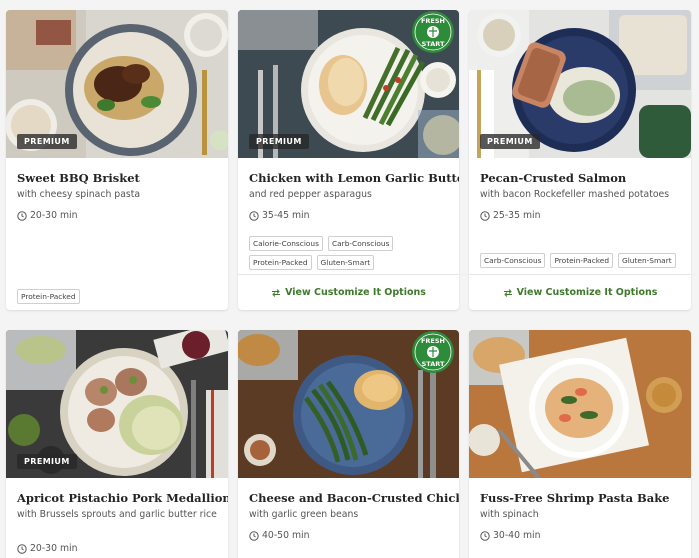  What do you see at coordinates (509, 514) in the screenshot?
I see `recipe-subtitle: with spinach` at bounding box center [509, 514].